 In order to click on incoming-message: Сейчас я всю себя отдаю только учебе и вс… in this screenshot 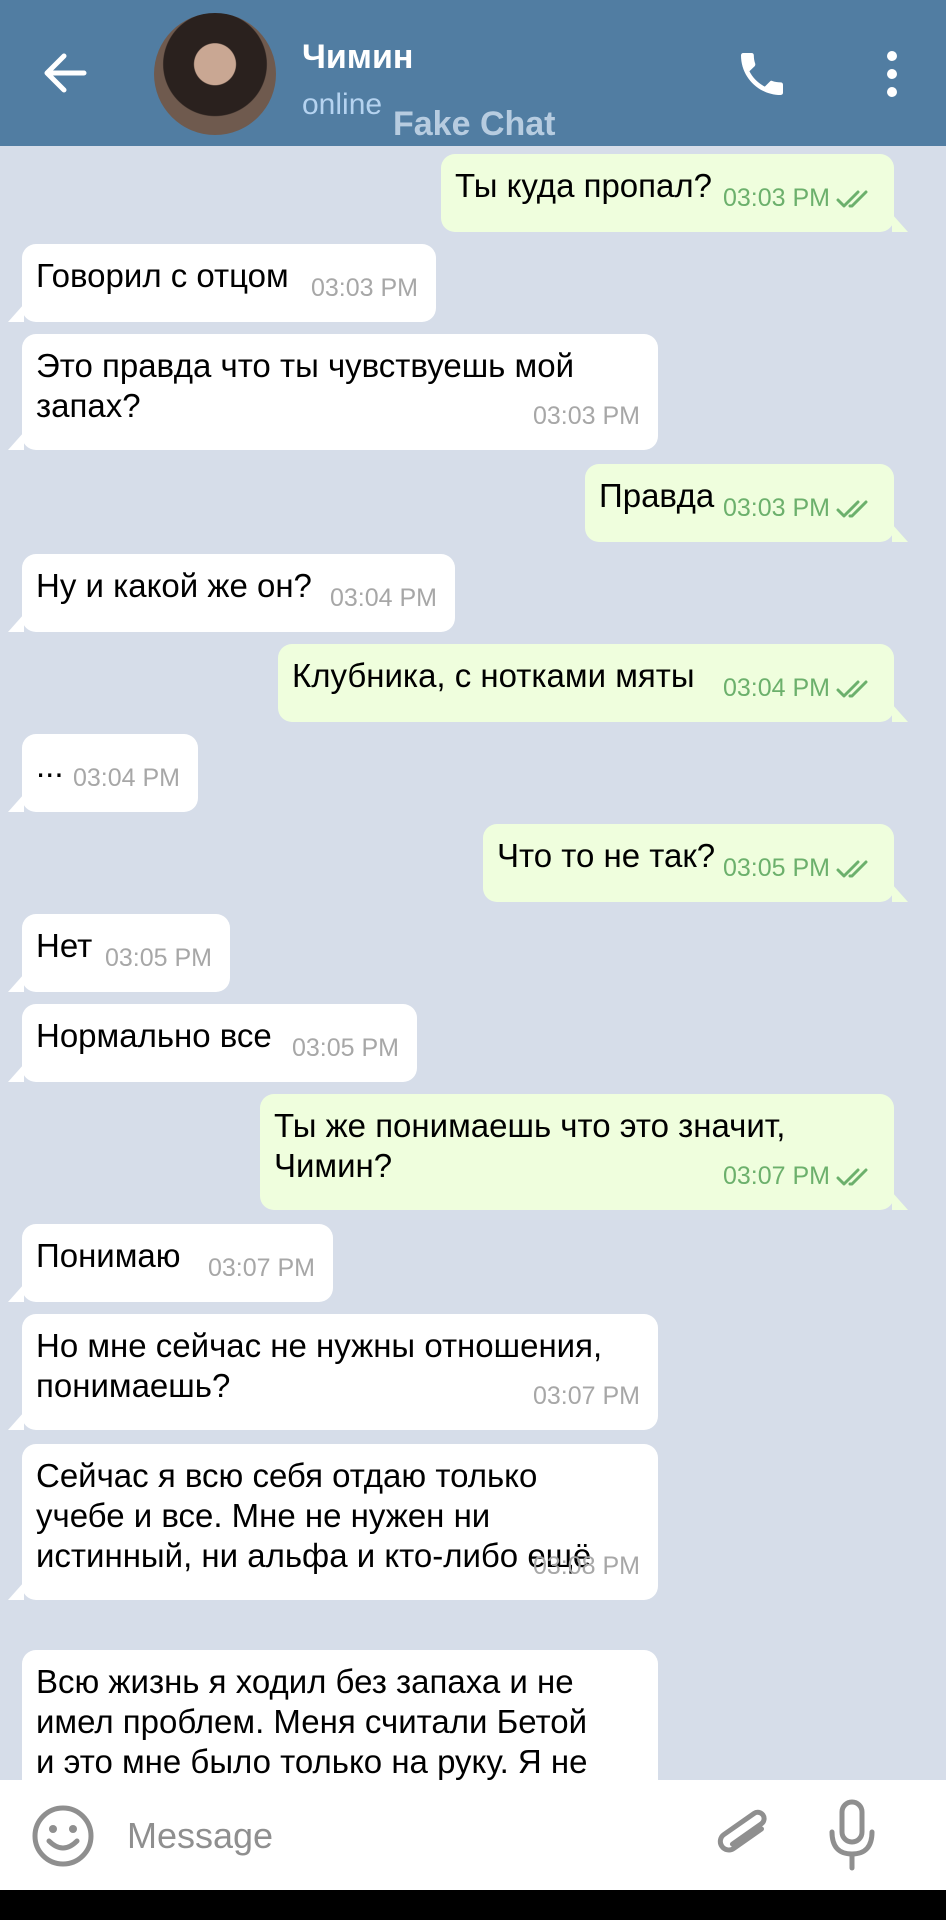, I will do `click(333, 1522)`.